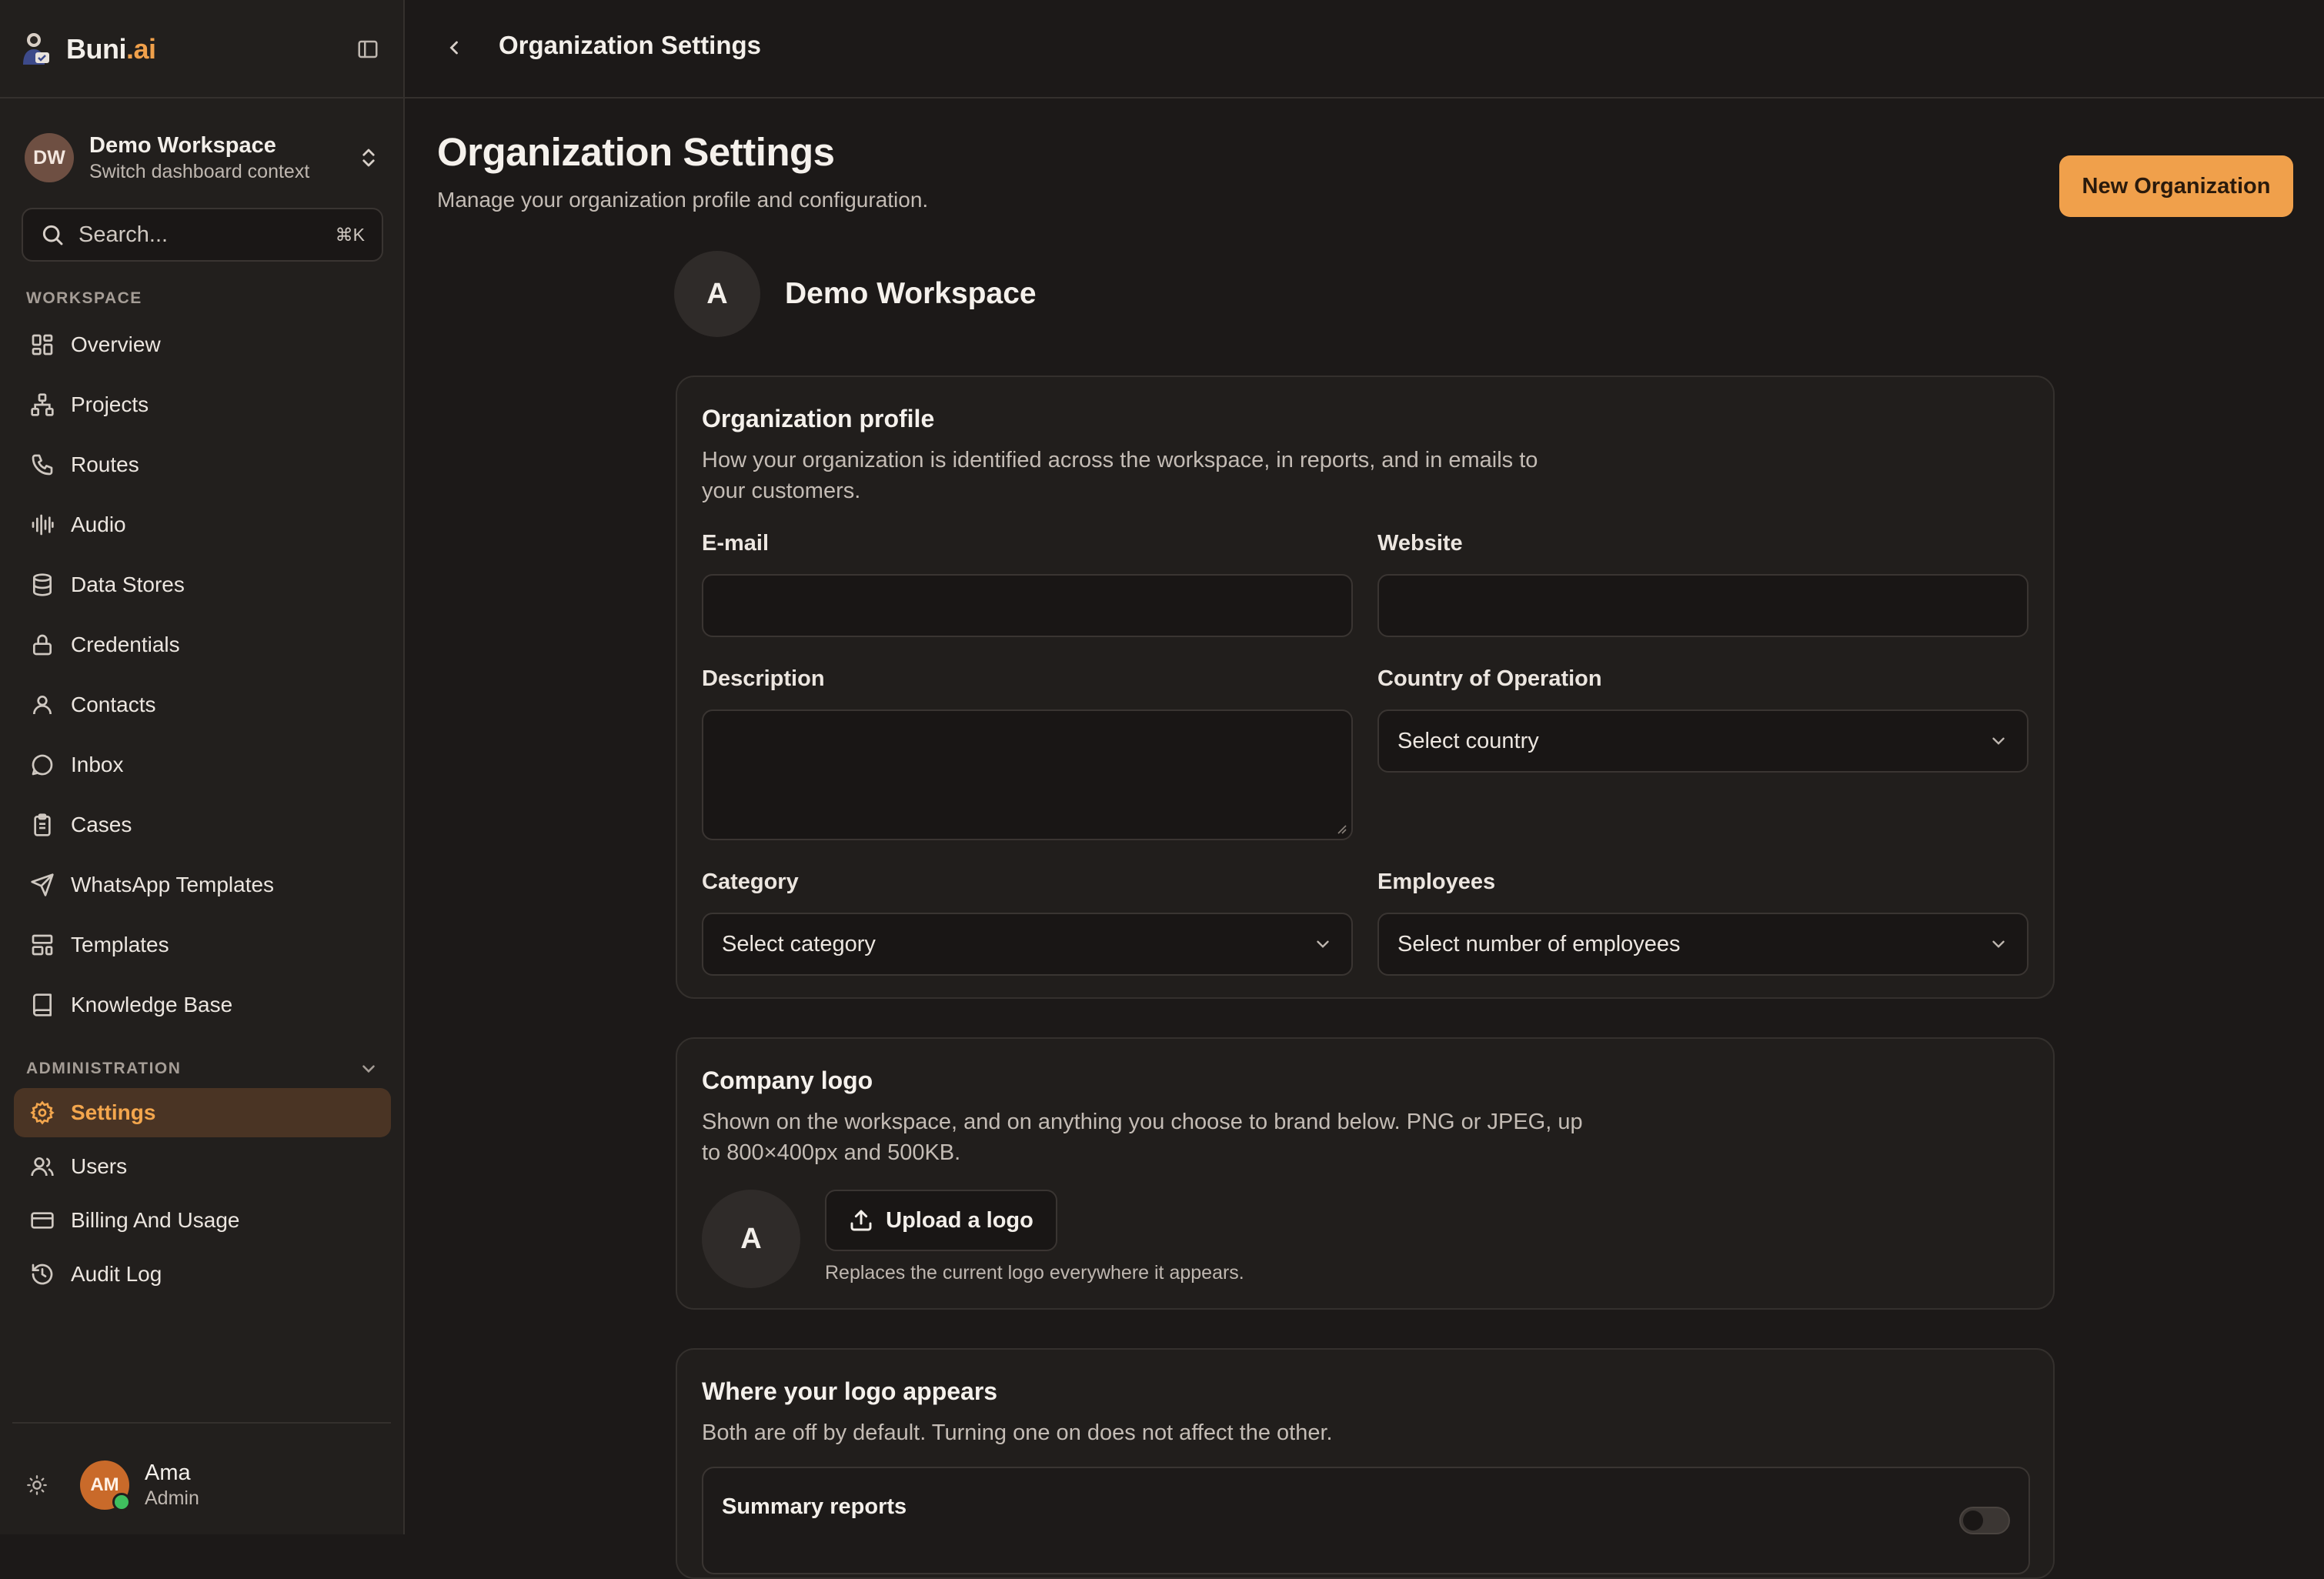  Describe the element at coordinates (168, 1472) in the screenshot. I see `user-name: Ama` at that location.